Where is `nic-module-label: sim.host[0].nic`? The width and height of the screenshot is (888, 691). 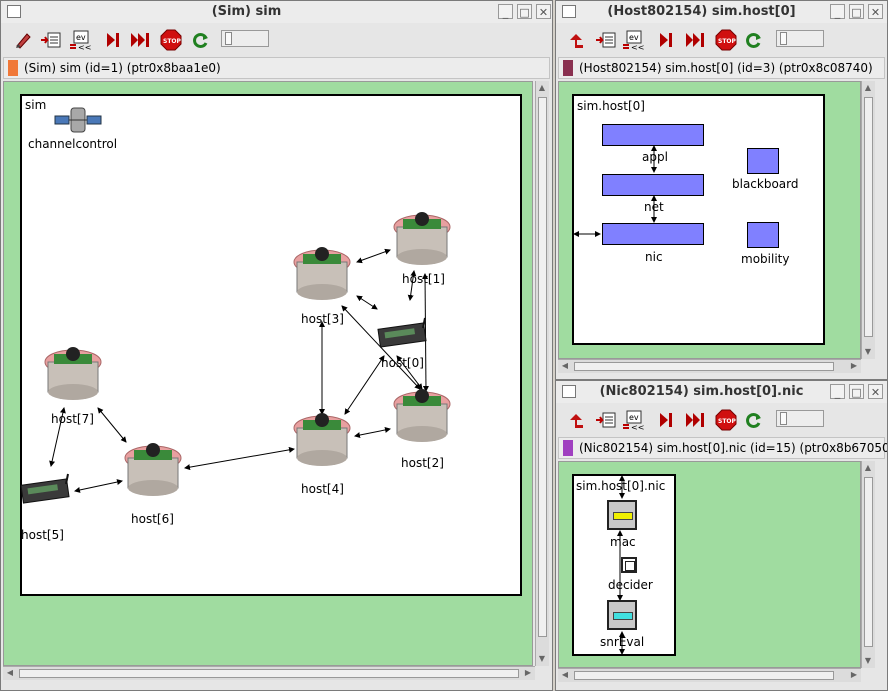 nic-module-label: sim.host[0].nic is located at coordinates (621, 486).